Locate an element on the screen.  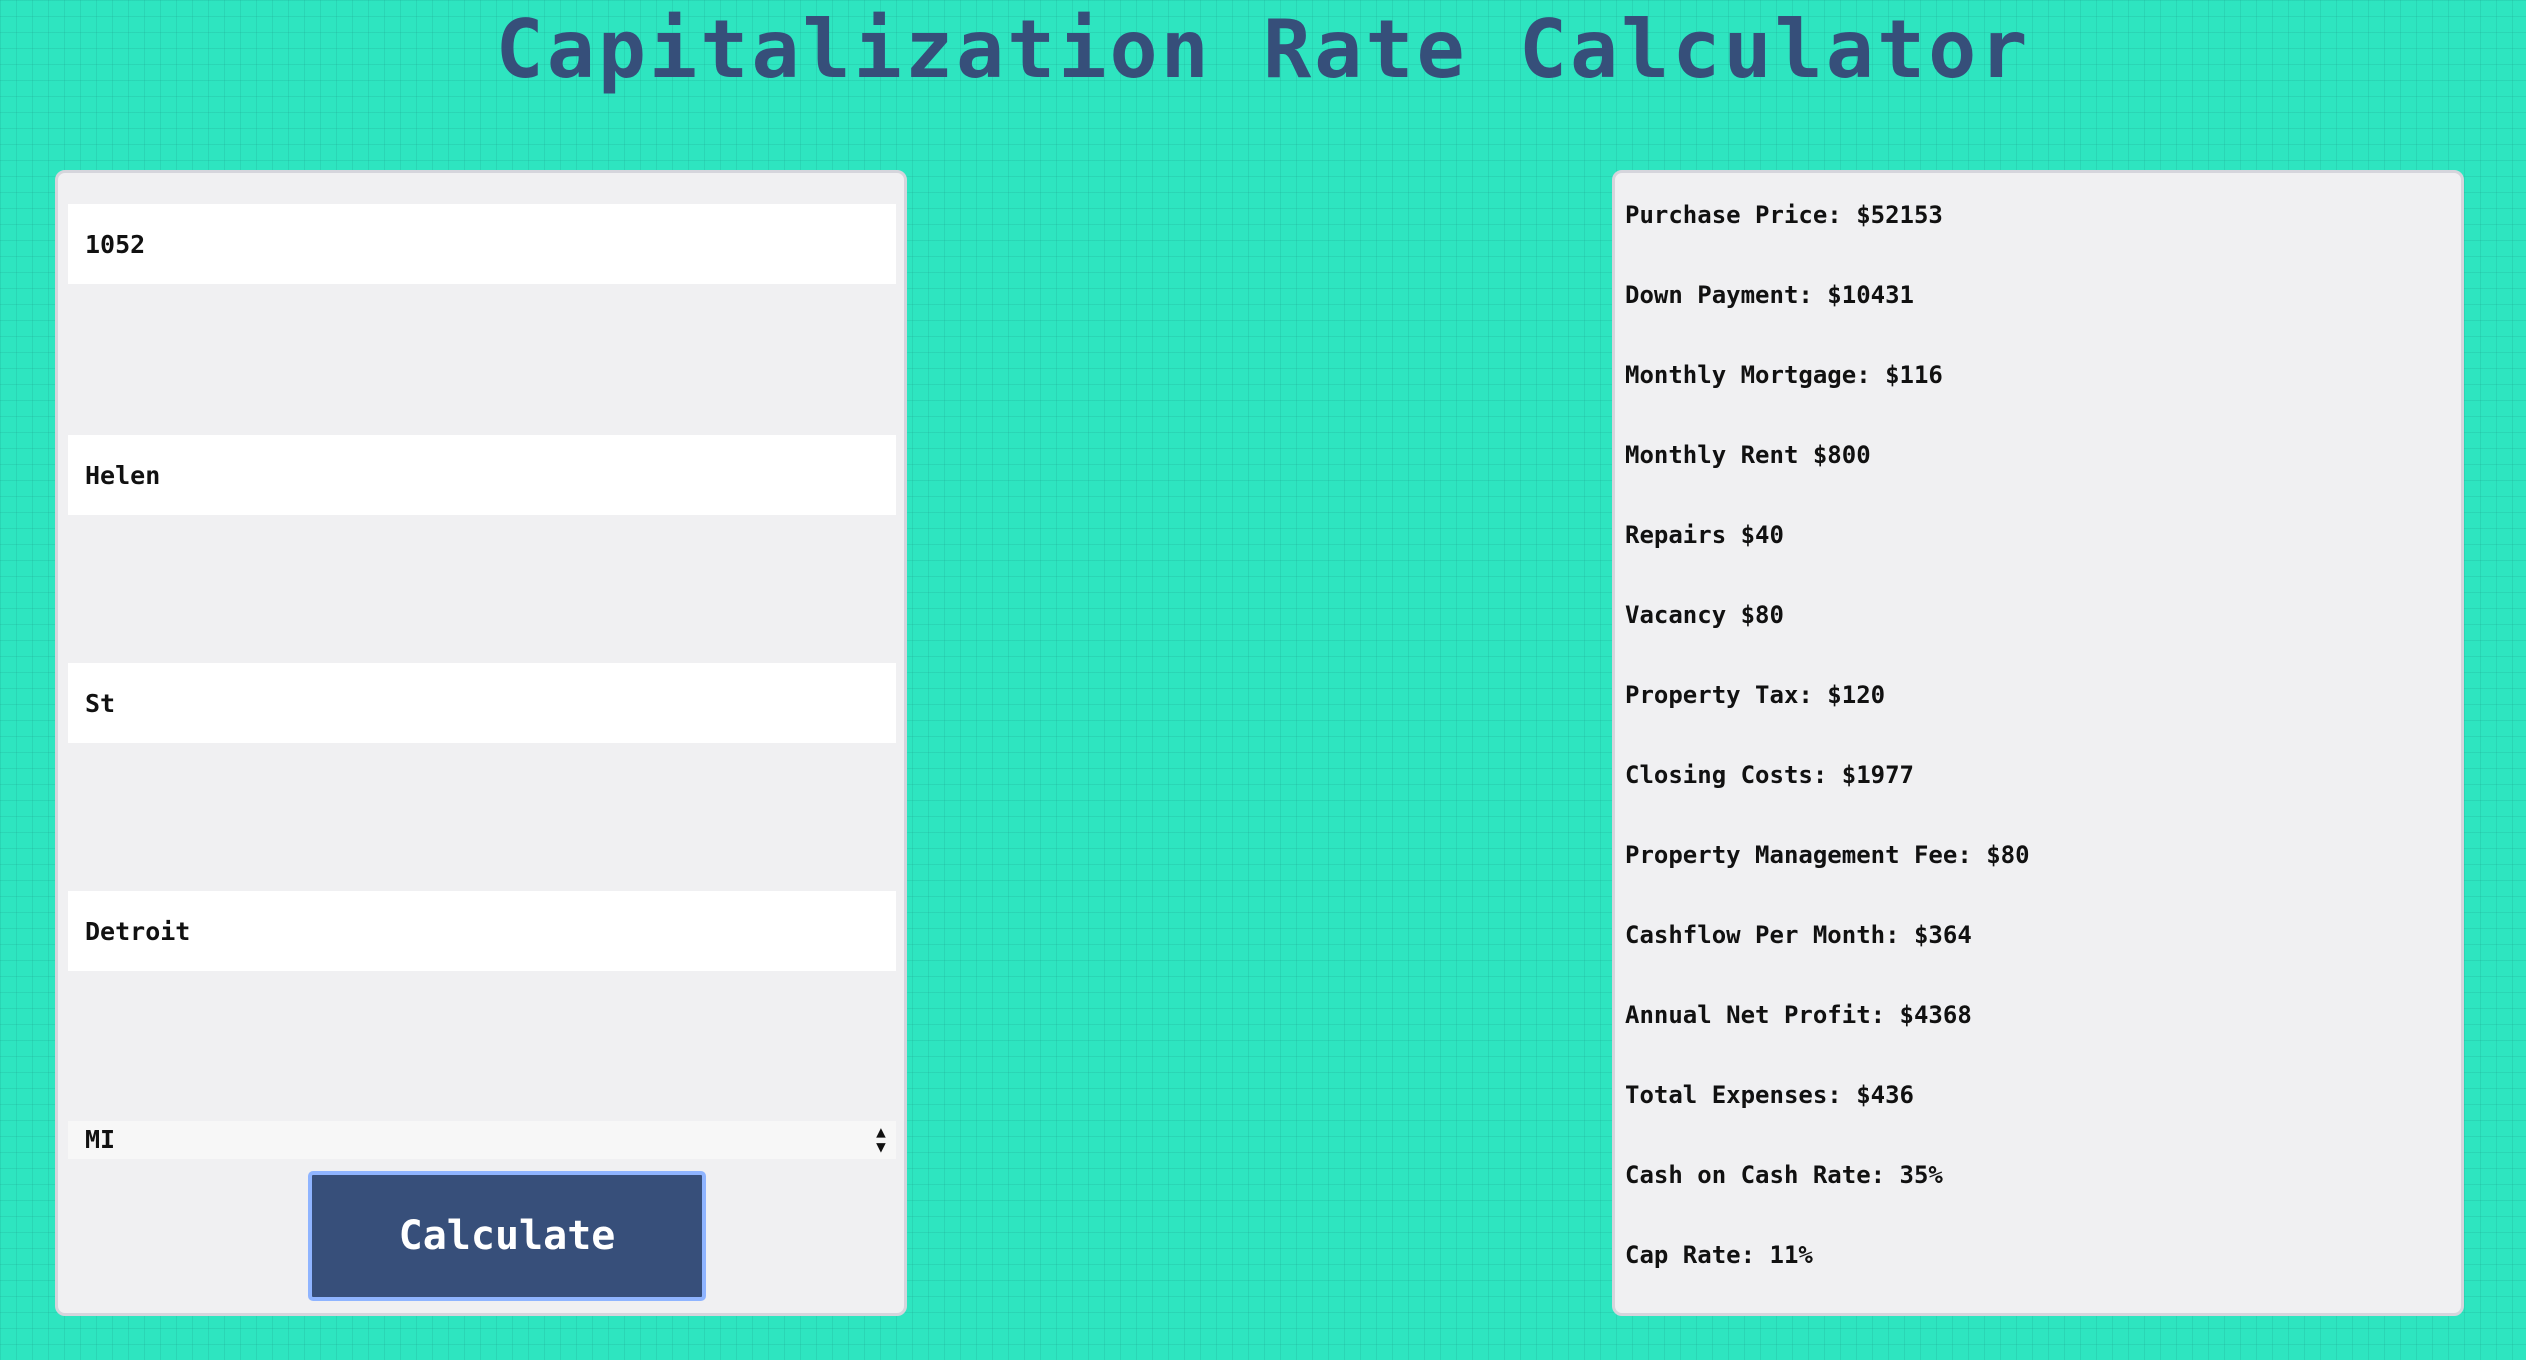
house-number-input is located at coordinates (482, 244).